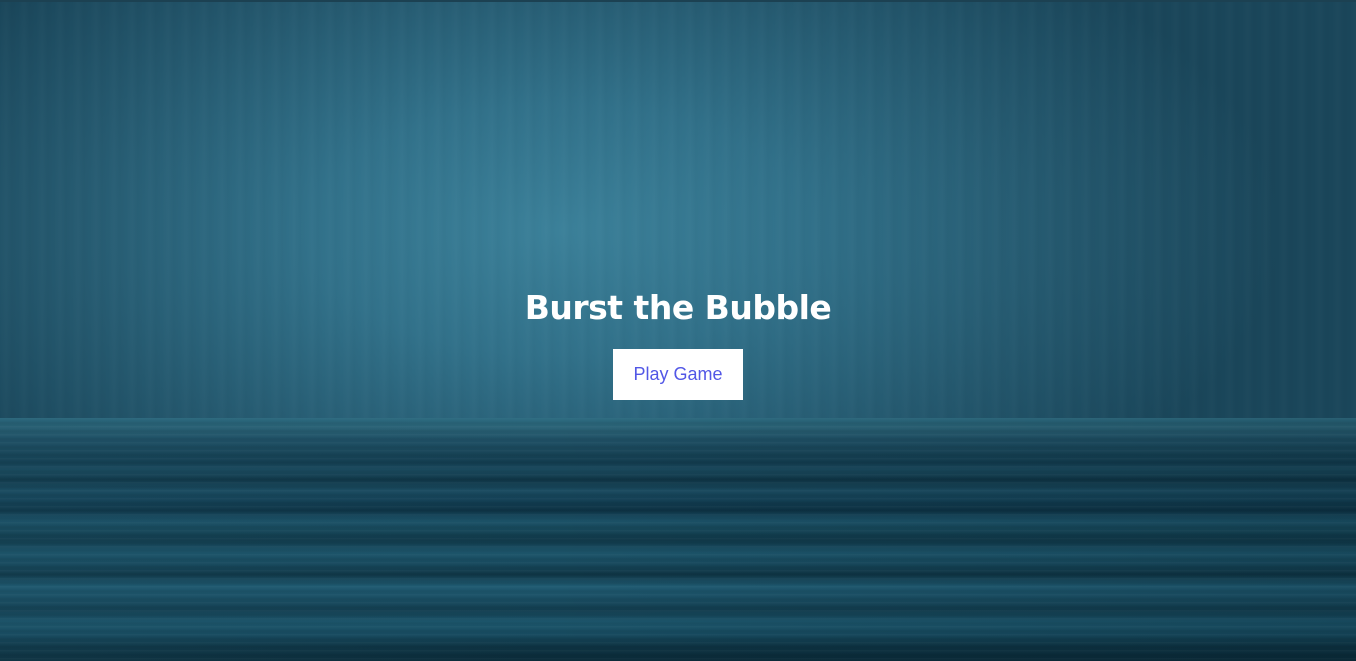 The width and height of the screenshot is (1356, 661). Describe the element at coordinates (678, 307) in the screenshot. I see `game-title: Burst the Bubble` at that location.